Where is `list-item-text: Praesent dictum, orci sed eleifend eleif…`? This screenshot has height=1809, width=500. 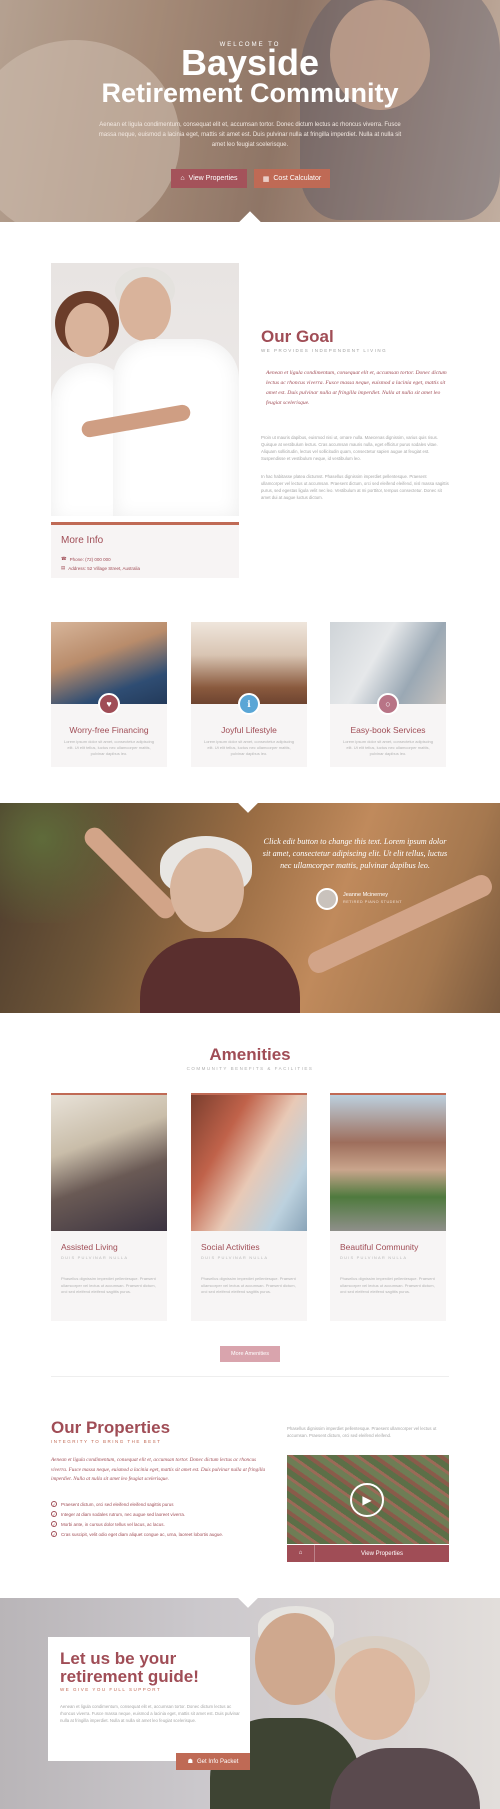 list-item-text: Praesent dictum, orci sed eleifend eleif… is located at coordinates (117, 1504).